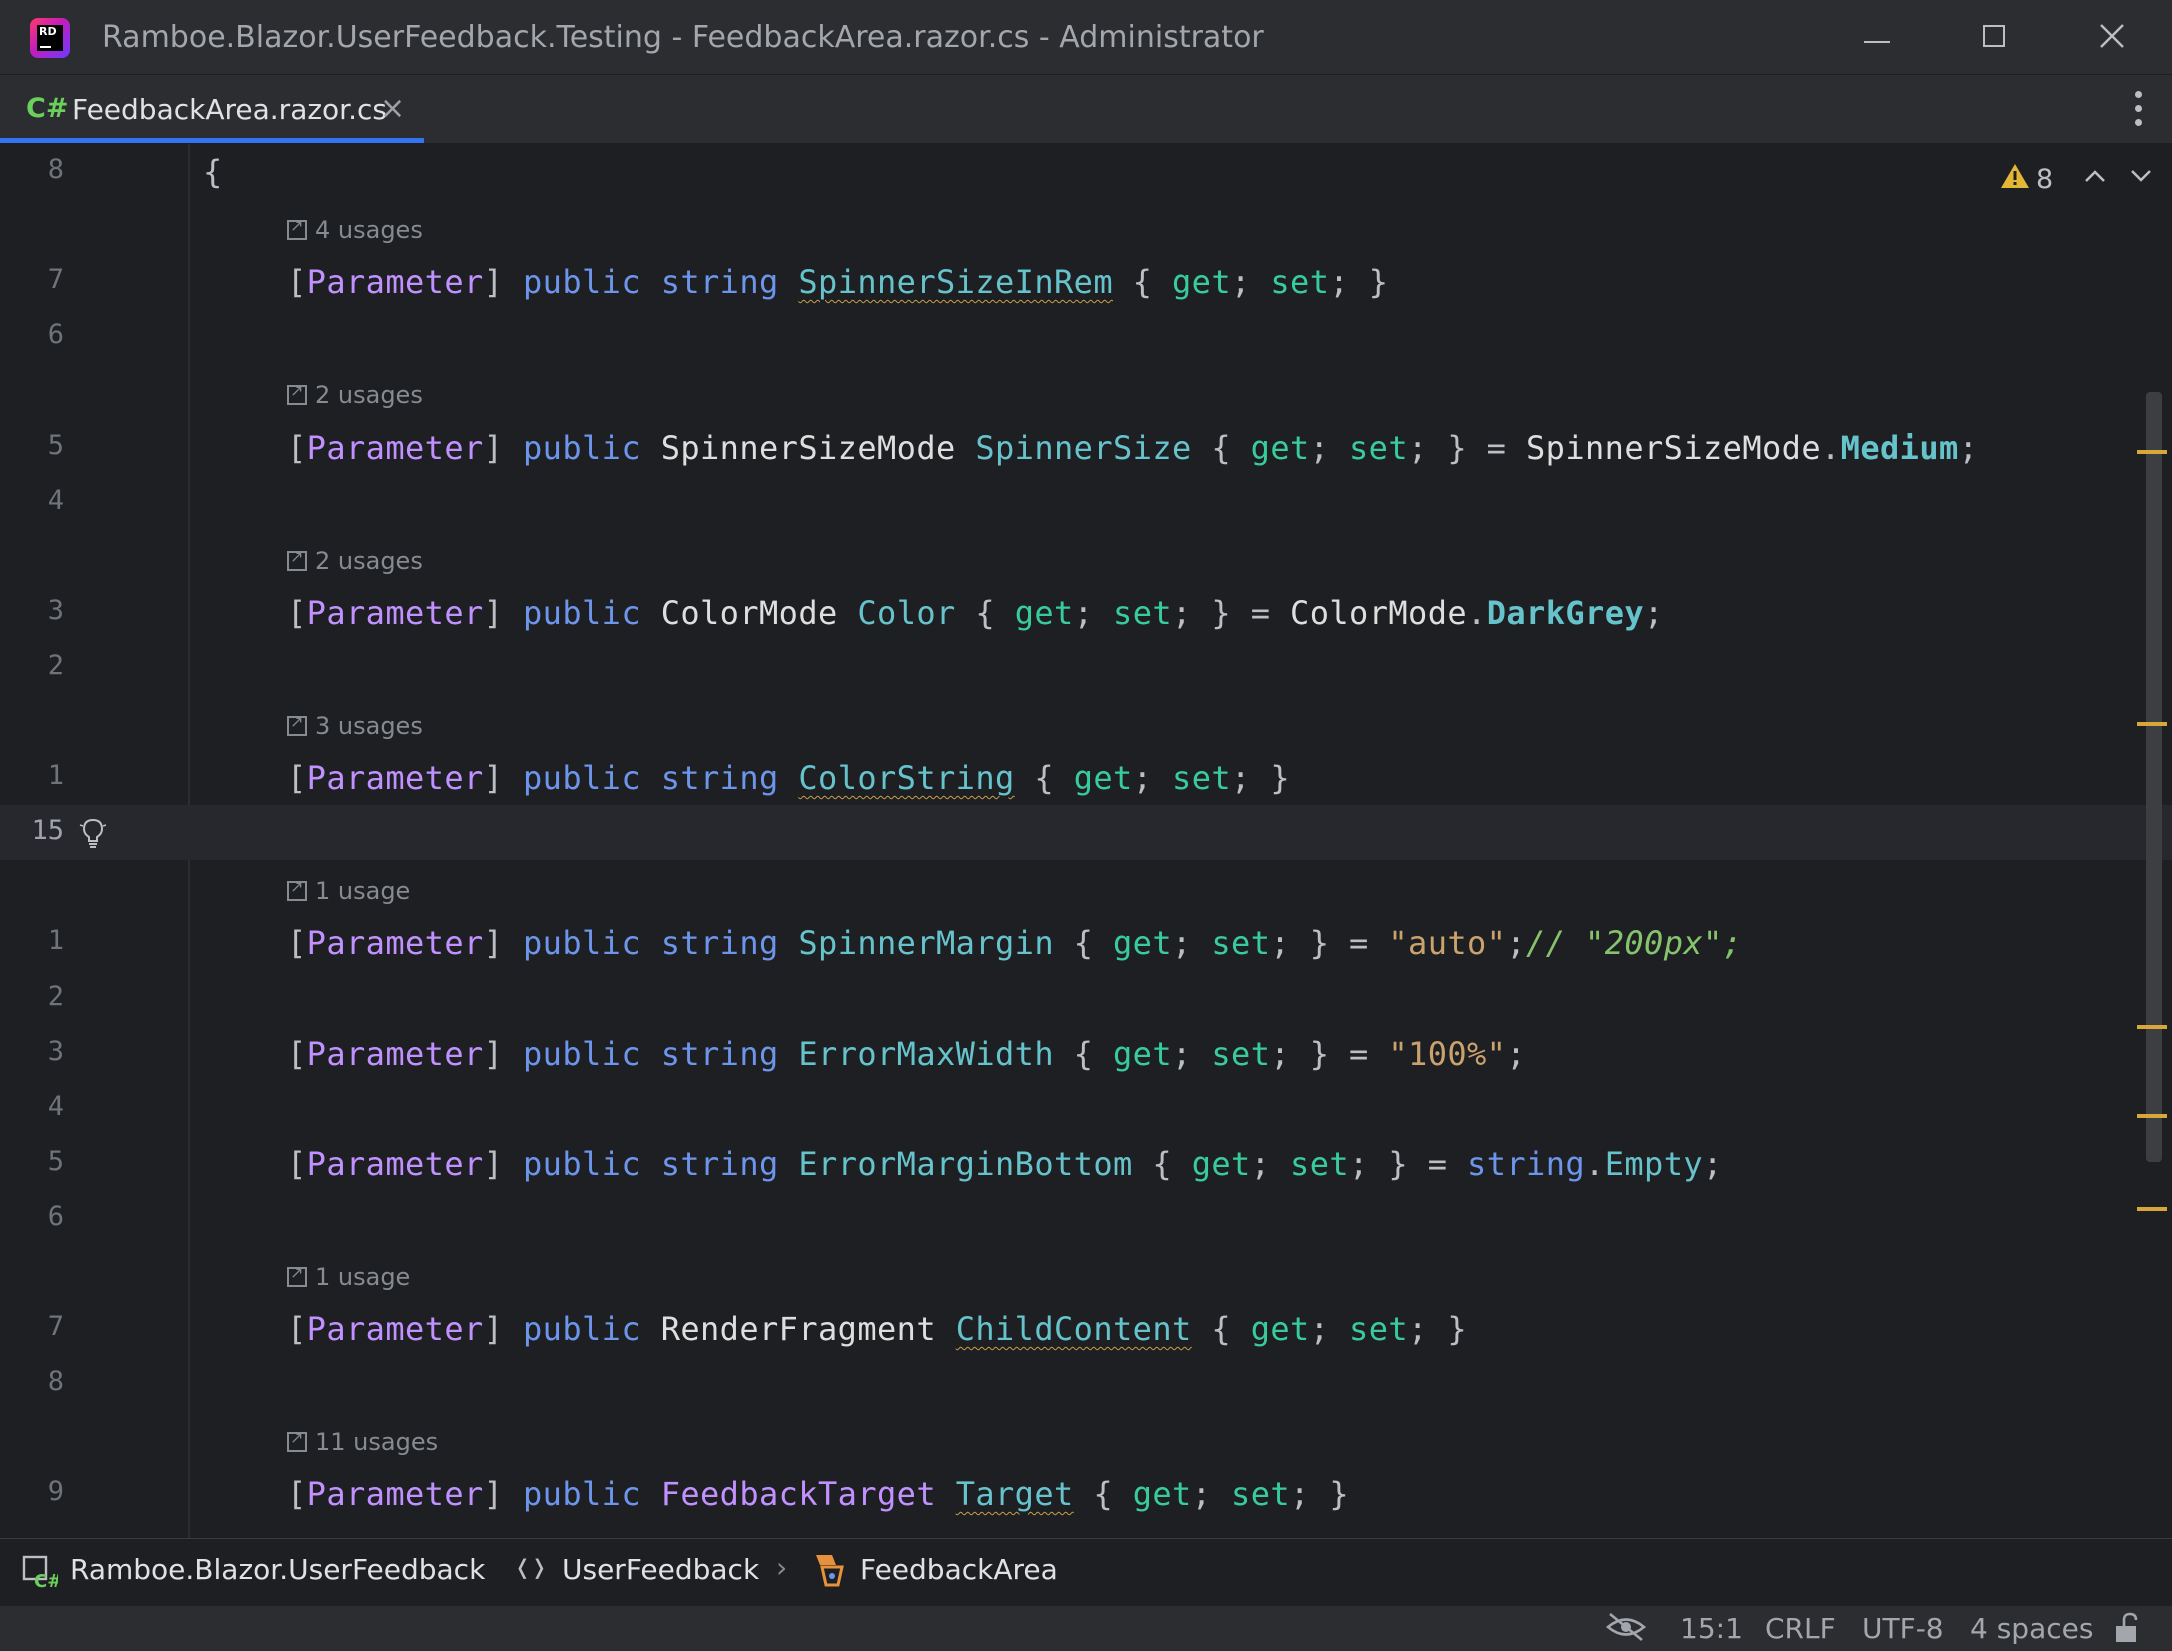 This screenshot has width=2172, height=1651. I want to click on more-options-icon, so click(2138, 111).